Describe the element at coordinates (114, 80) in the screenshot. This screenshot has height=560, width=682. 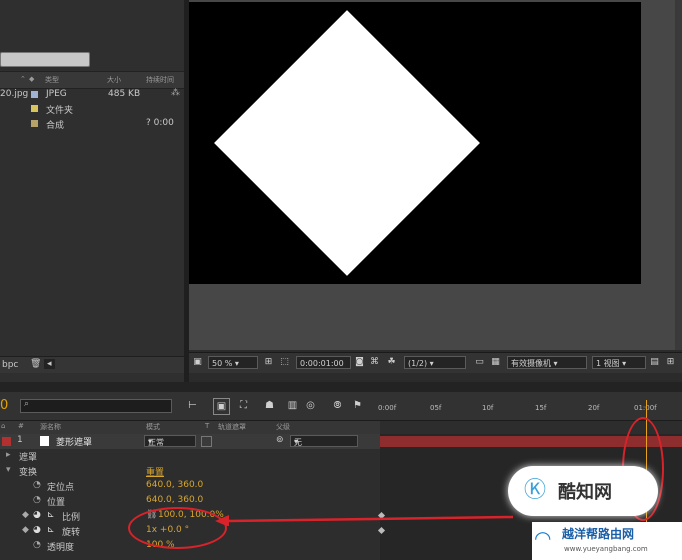
I see `column-size: 大小` at that location.